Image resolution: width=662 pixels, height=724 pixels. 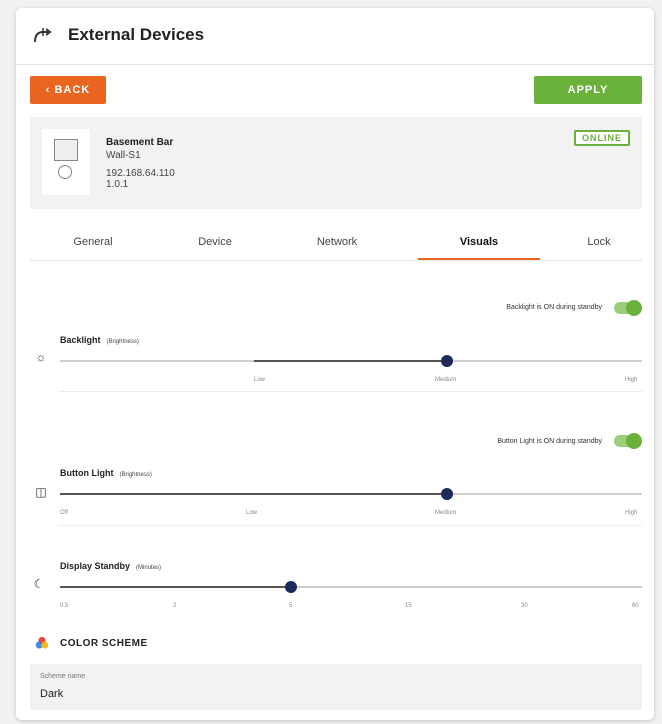 I want to click on backlight-standby-toggle, so click(x=628, y=308).